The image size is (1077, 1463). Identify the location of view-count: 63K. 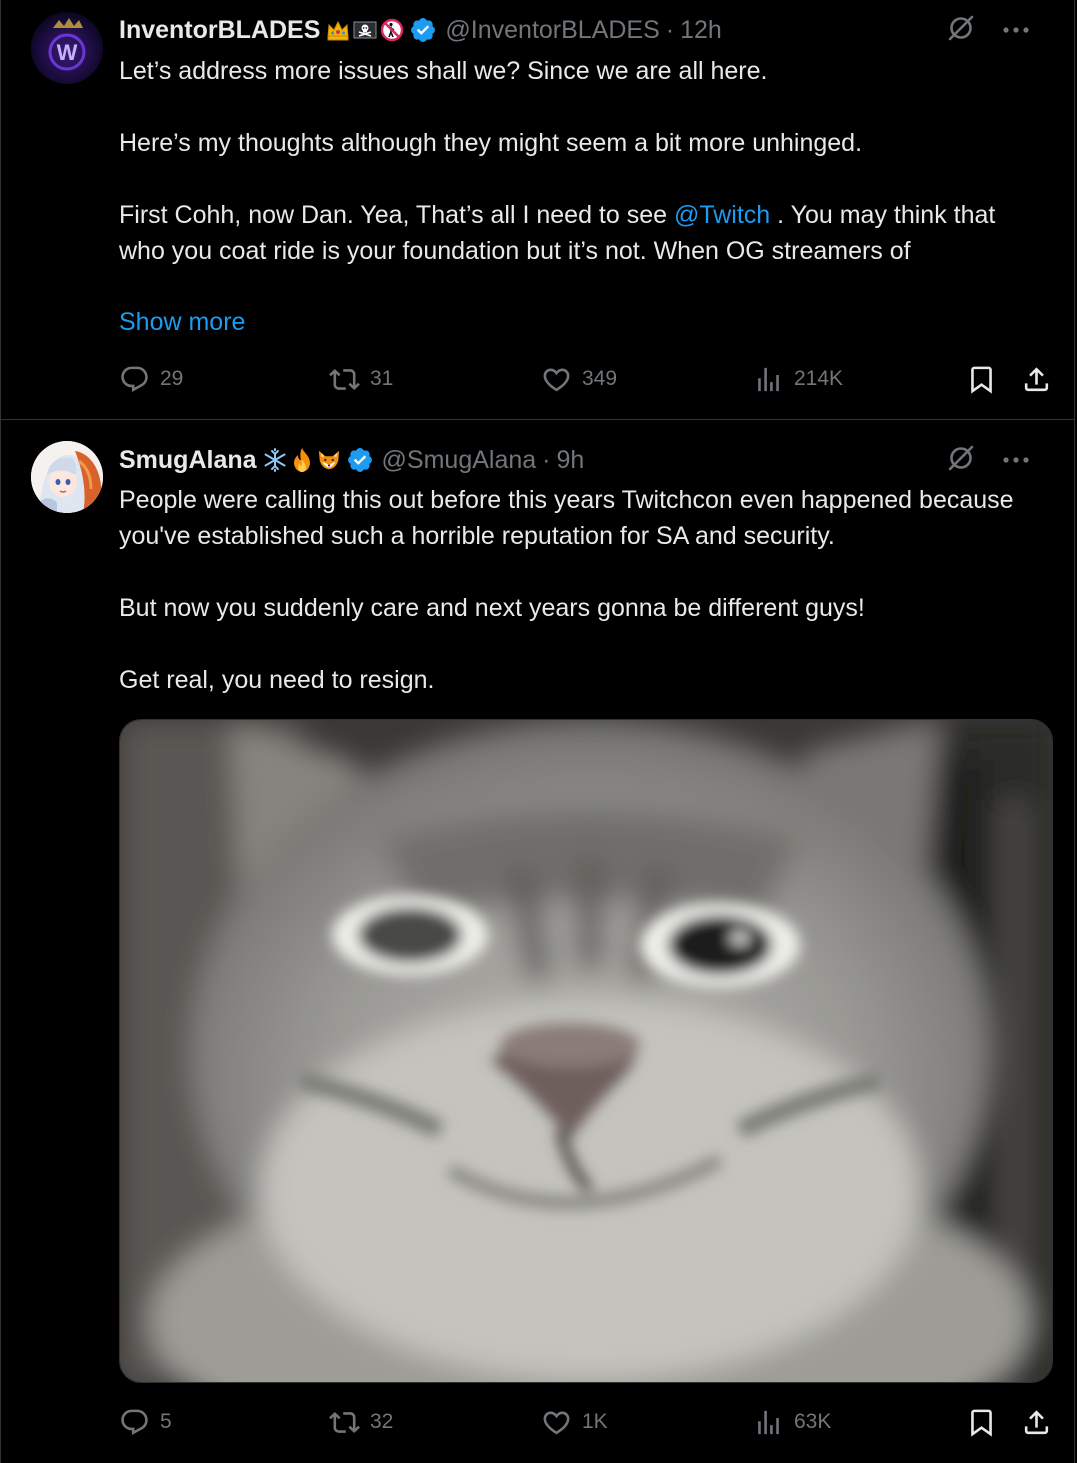
(813, 1421).